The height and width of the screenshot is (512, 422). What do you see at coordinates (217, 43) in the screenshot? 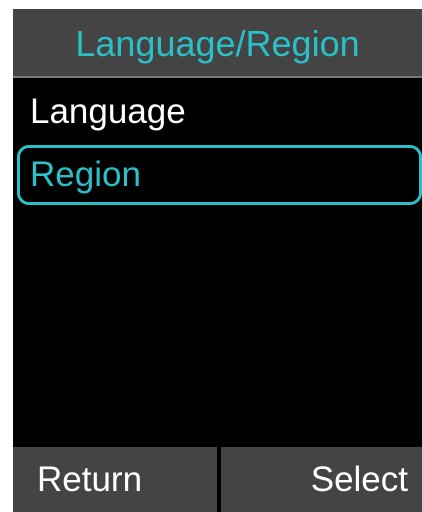
I see `screen-title: Language/Region` at bounding box center [217, 43].